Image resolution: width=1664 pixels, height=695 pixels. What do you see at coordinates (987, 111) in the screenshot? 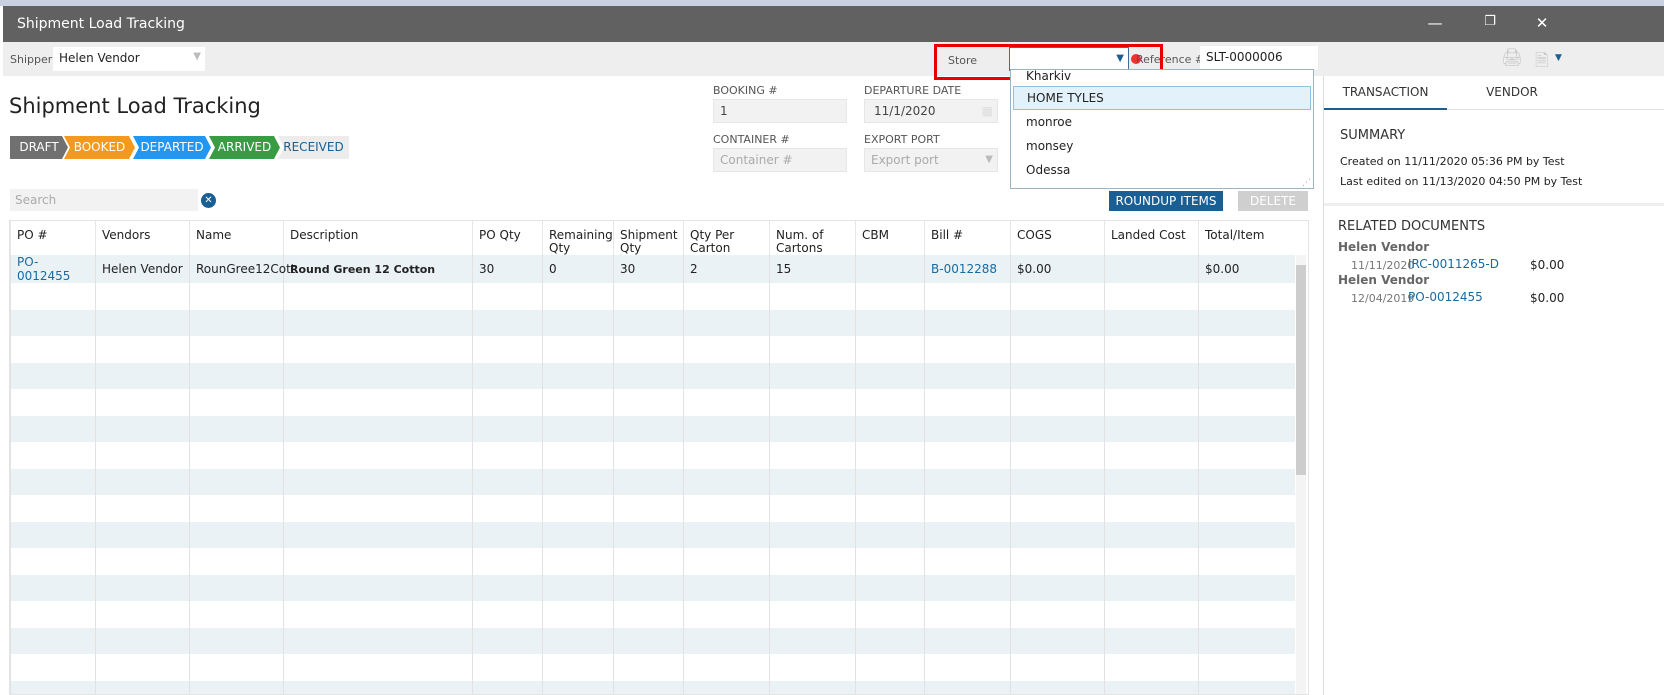
I see `calendar-icon: ▦` at bounding box center [987, 111].